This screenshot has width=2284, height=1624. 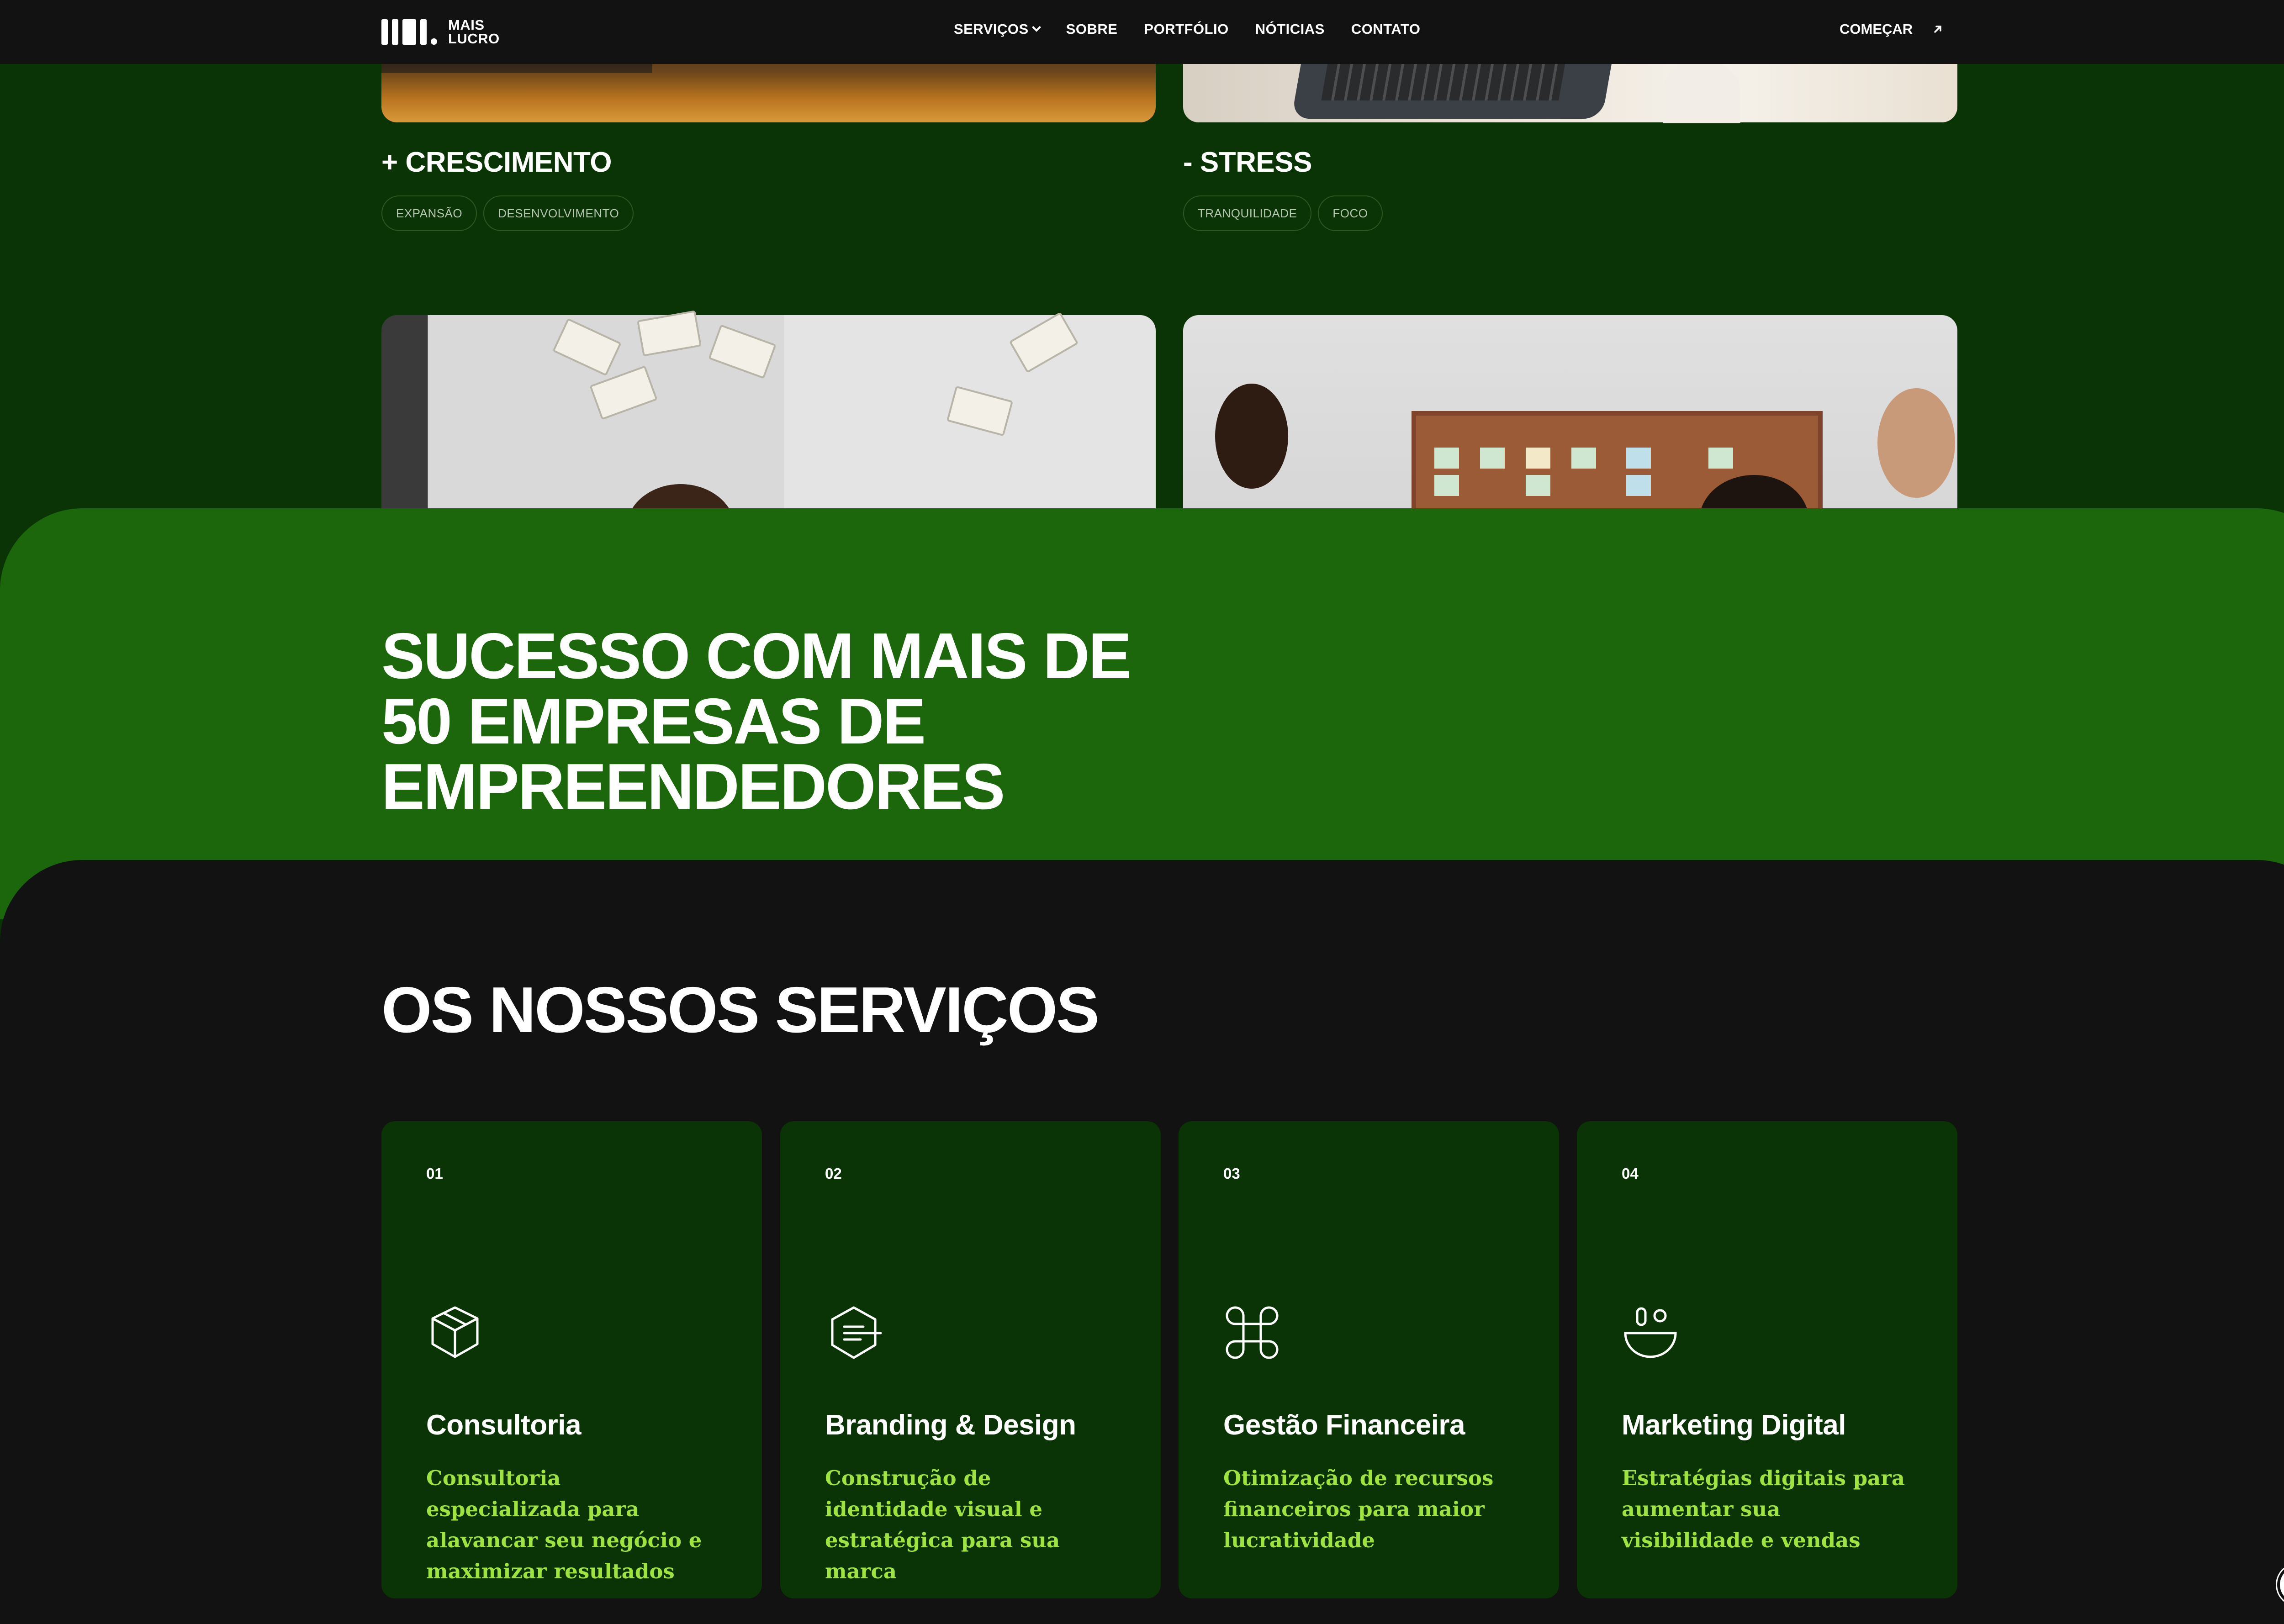 What do you see at coordinates (1734, 1425) in the screenshot?
I see `service-name: Marketing Digital` at bounding box center [1734, 1425].